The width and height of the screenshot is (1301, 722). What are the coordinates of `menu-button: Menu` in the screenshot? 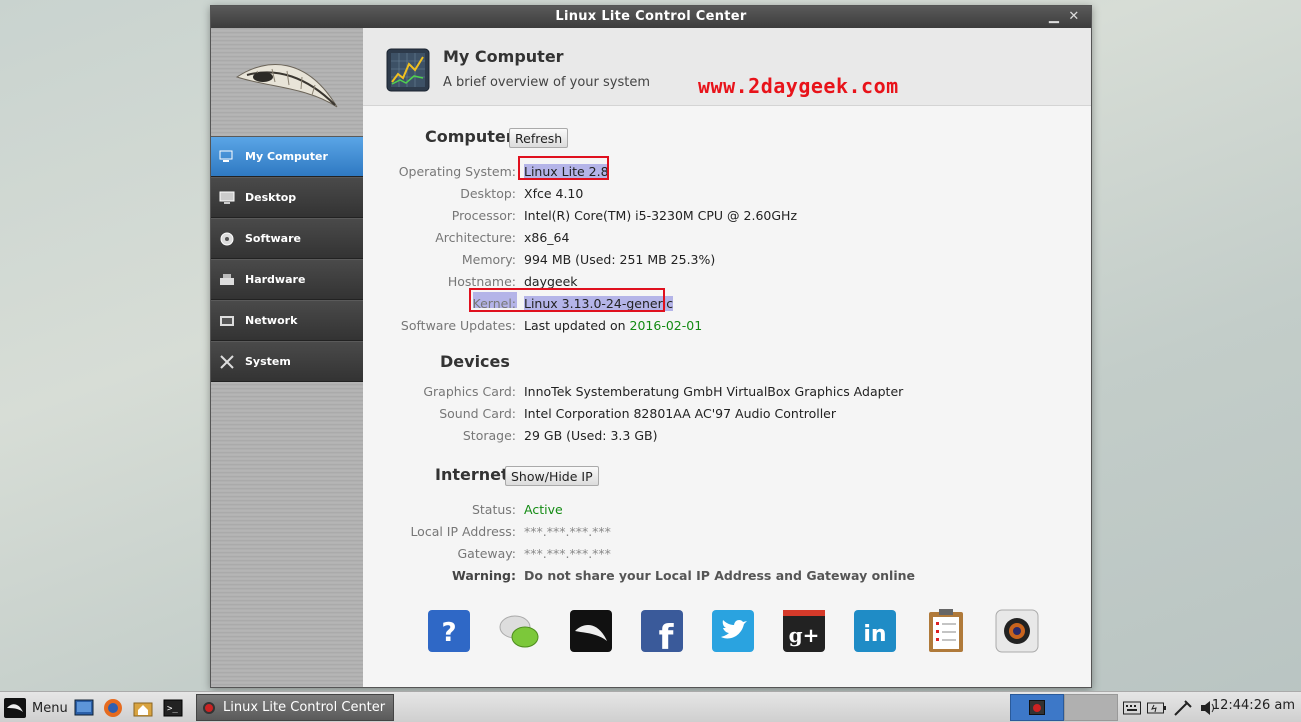 It's located at (36, 708).